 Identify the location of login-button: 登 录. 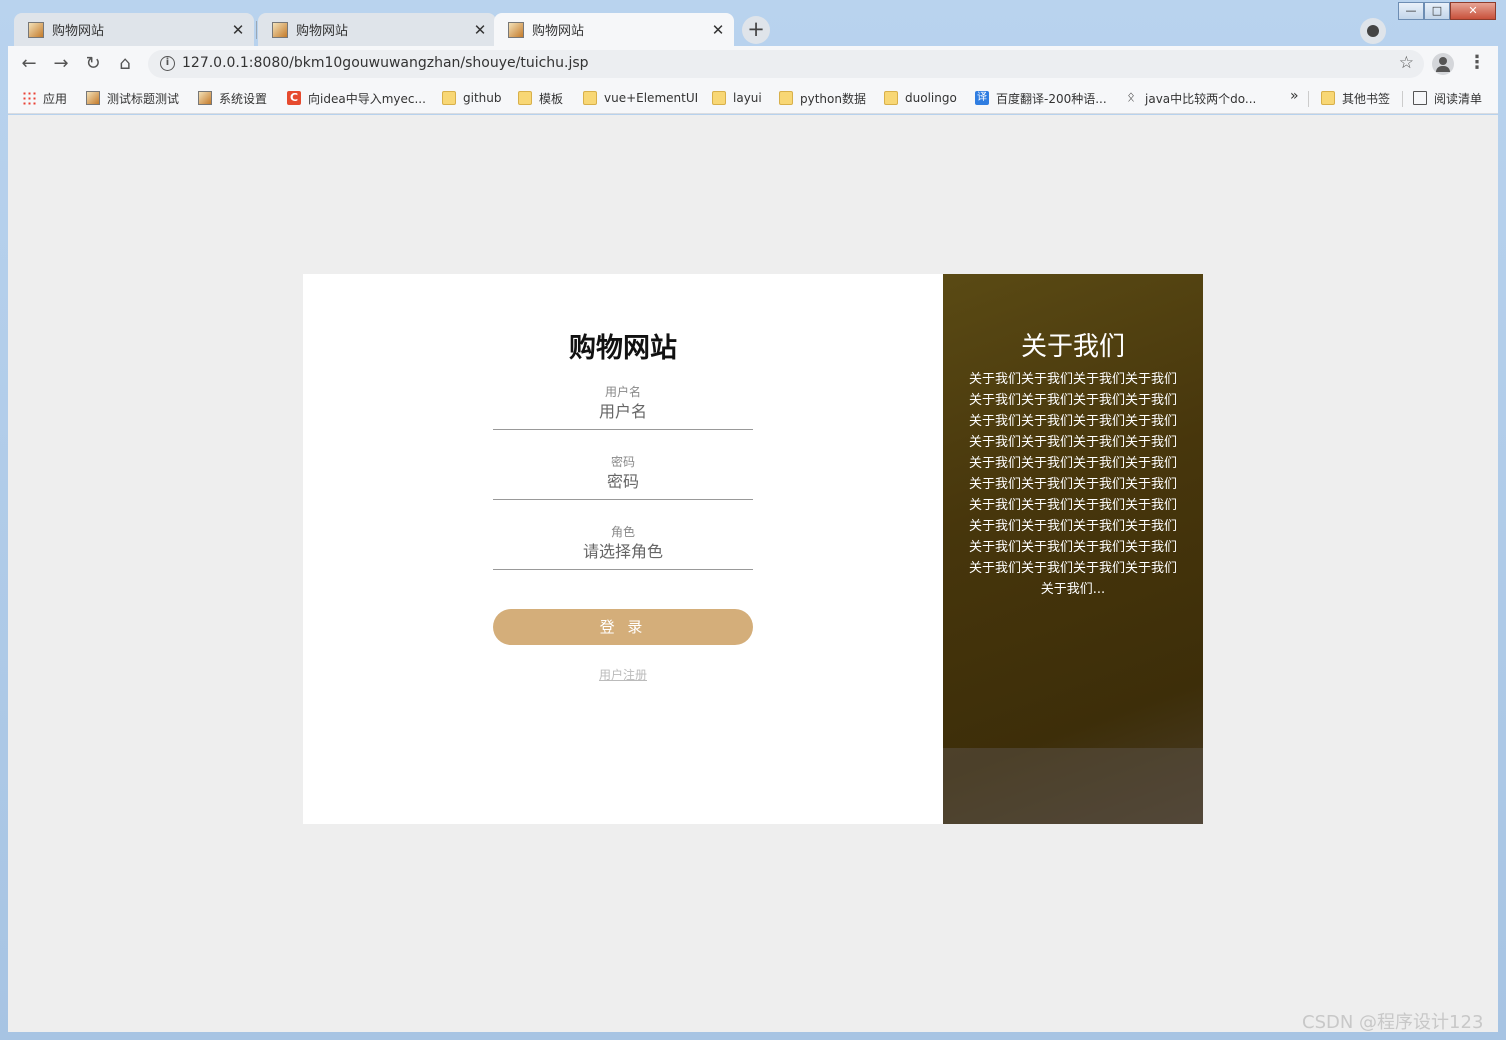
(623, 627).